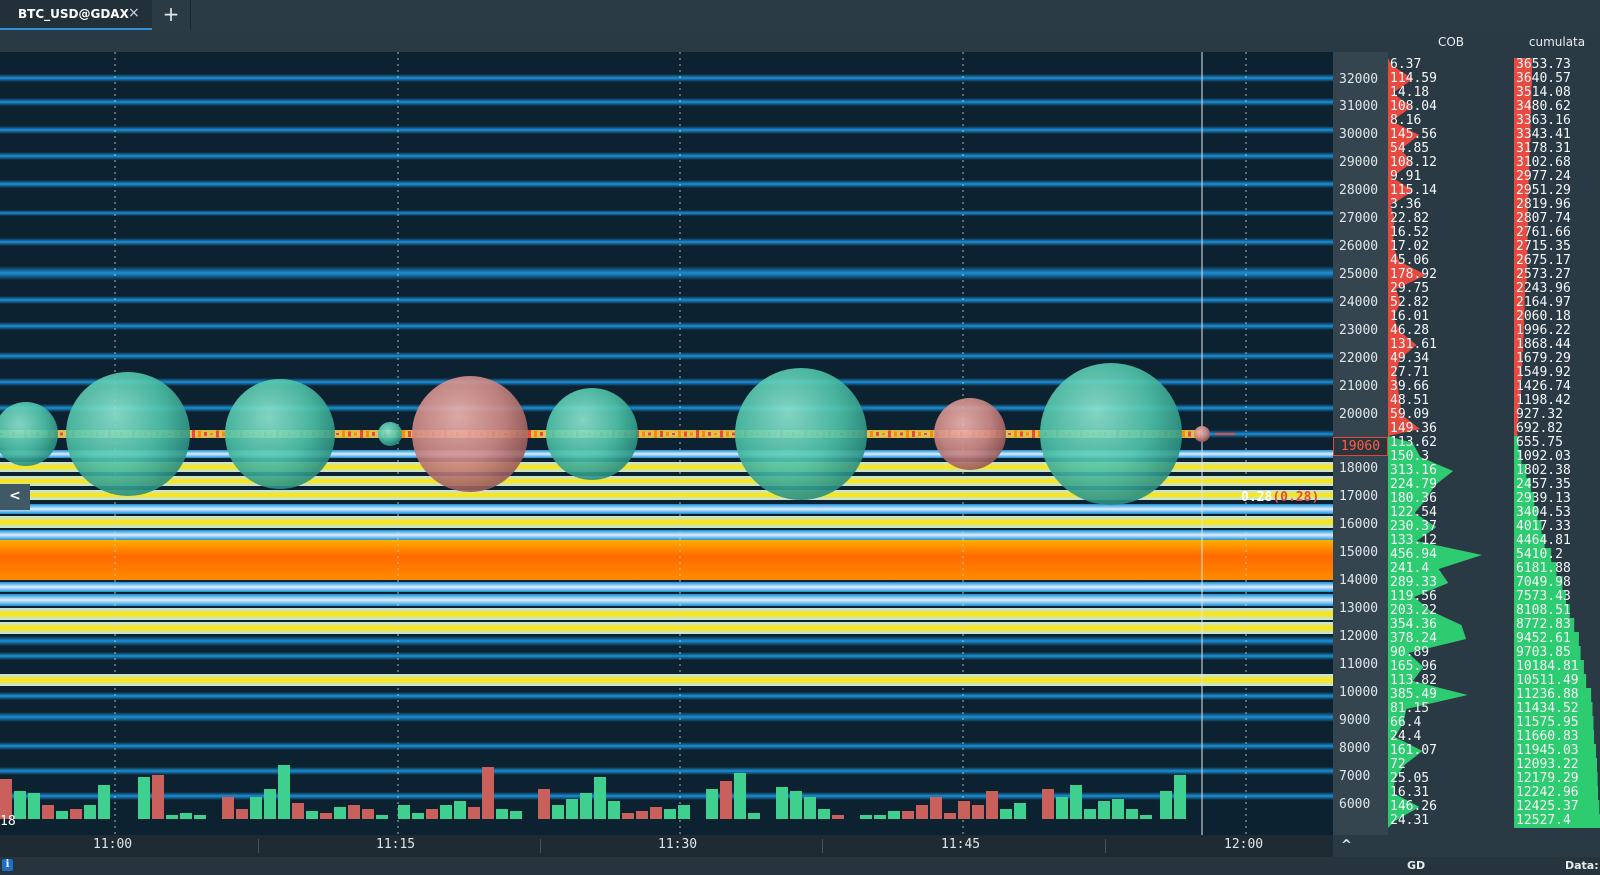 The width and height of the screenshot is (1600, 875). Describe the element at coordinates (171, 15) in the screenshot. I see `add-tab-button: +` at that location.